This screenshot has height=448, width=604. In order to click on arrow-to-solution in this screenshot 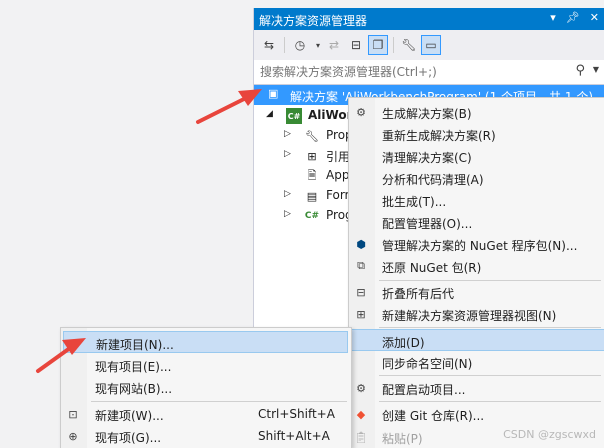, I will do `click(229, 106)`.